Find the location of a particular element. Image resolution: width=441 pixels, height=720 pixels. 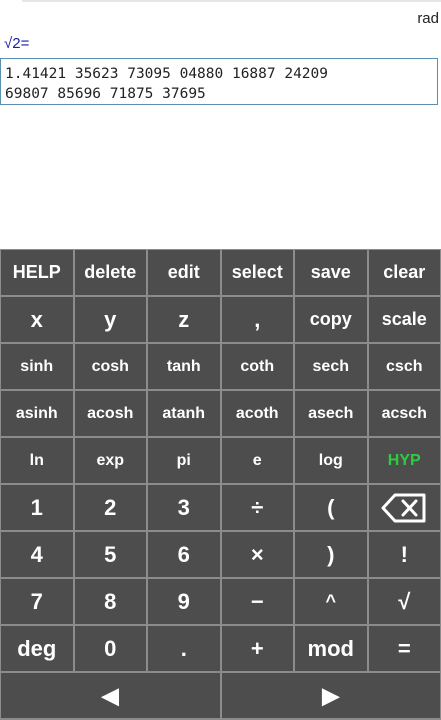

digit-7-key: 7 is located at coordinates (37, 601).